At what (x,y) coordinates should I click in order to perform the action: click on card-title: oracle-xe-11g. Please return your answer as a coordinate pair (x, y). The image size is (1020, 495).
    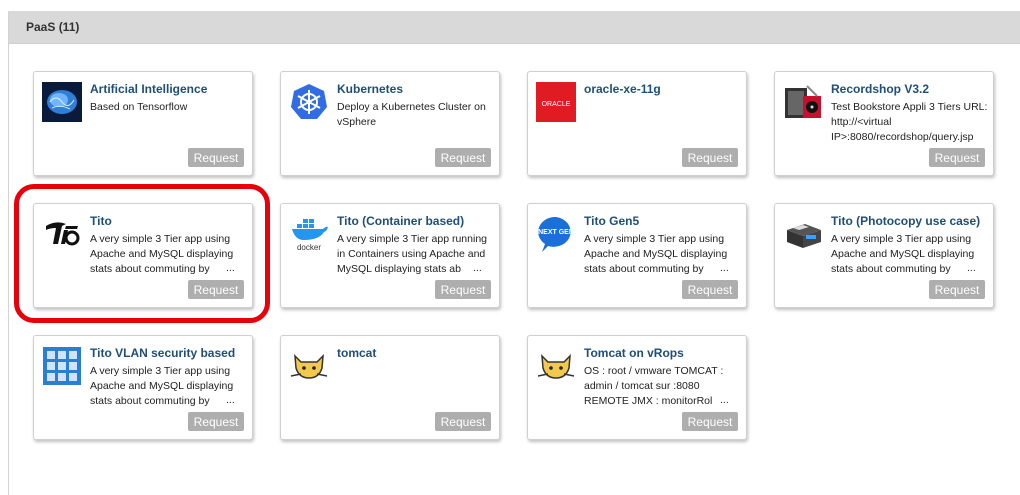
    Looking at the image, I should click on (662, 89).